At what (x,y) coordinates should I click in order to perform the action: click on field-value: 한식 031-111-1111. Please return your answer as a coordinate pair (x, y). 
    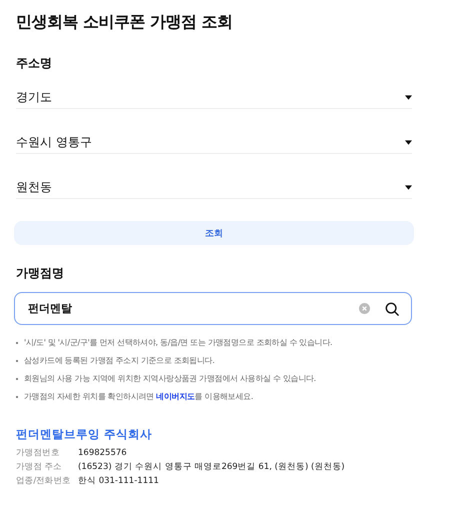
    Looking at the image, I should click on (118, 481).